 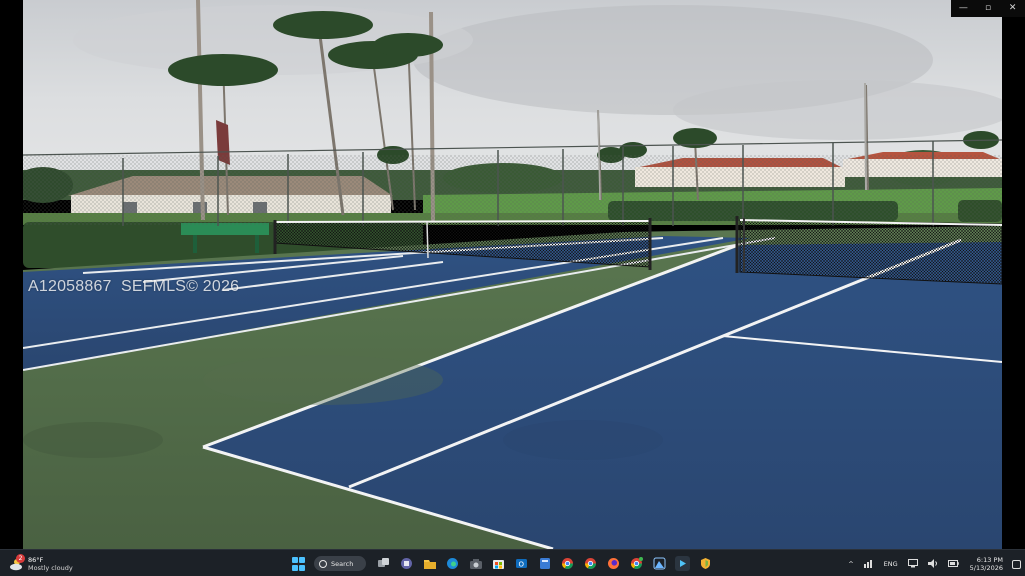 What do you see at coordinates (134, 286) in the screenshot?
I see `mls-watermark: A12058867 SEFMLS© 2026` at bounding box center [134, 286].